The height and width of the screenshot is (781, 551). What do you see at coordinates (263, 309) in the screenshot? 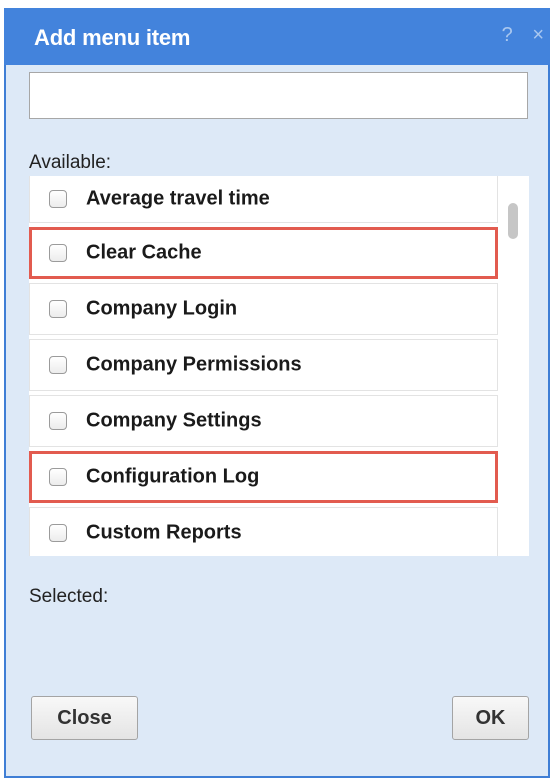
I see `list-item: Company Login` at bounding box center [263, 309].